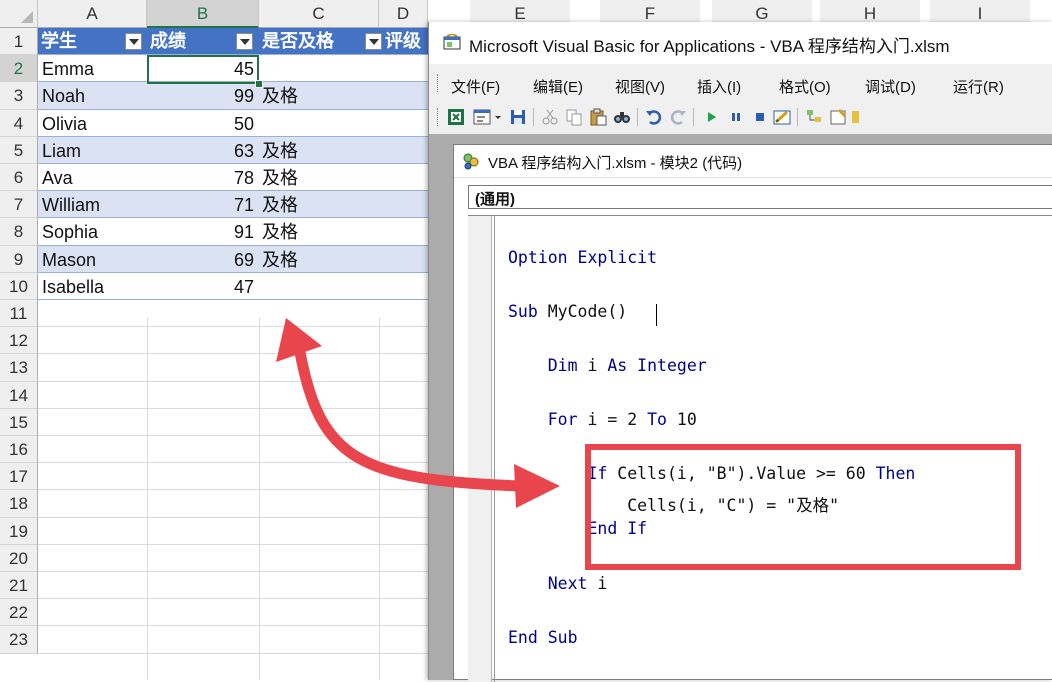 The image size is (1052, 682). What do you see at coordinates (456, 117) in the screenshot?
I see `excel-icon` at bounding box center [456, 117].